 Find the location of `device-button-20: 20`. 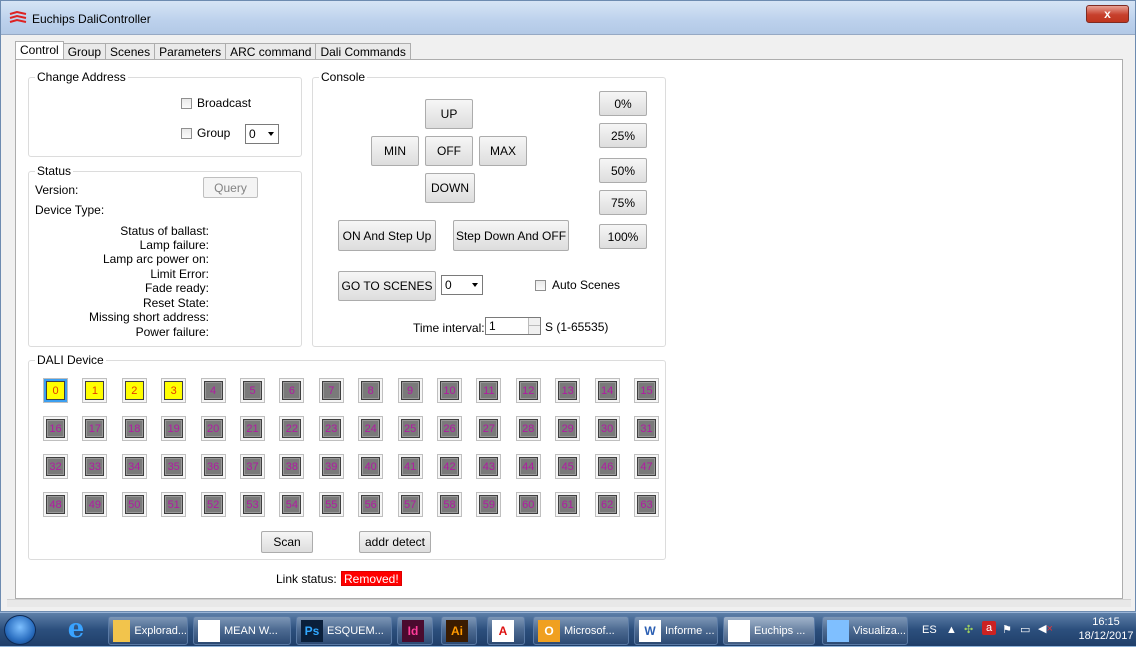

device-button-20: 20 is located at coordinates (213, 428).